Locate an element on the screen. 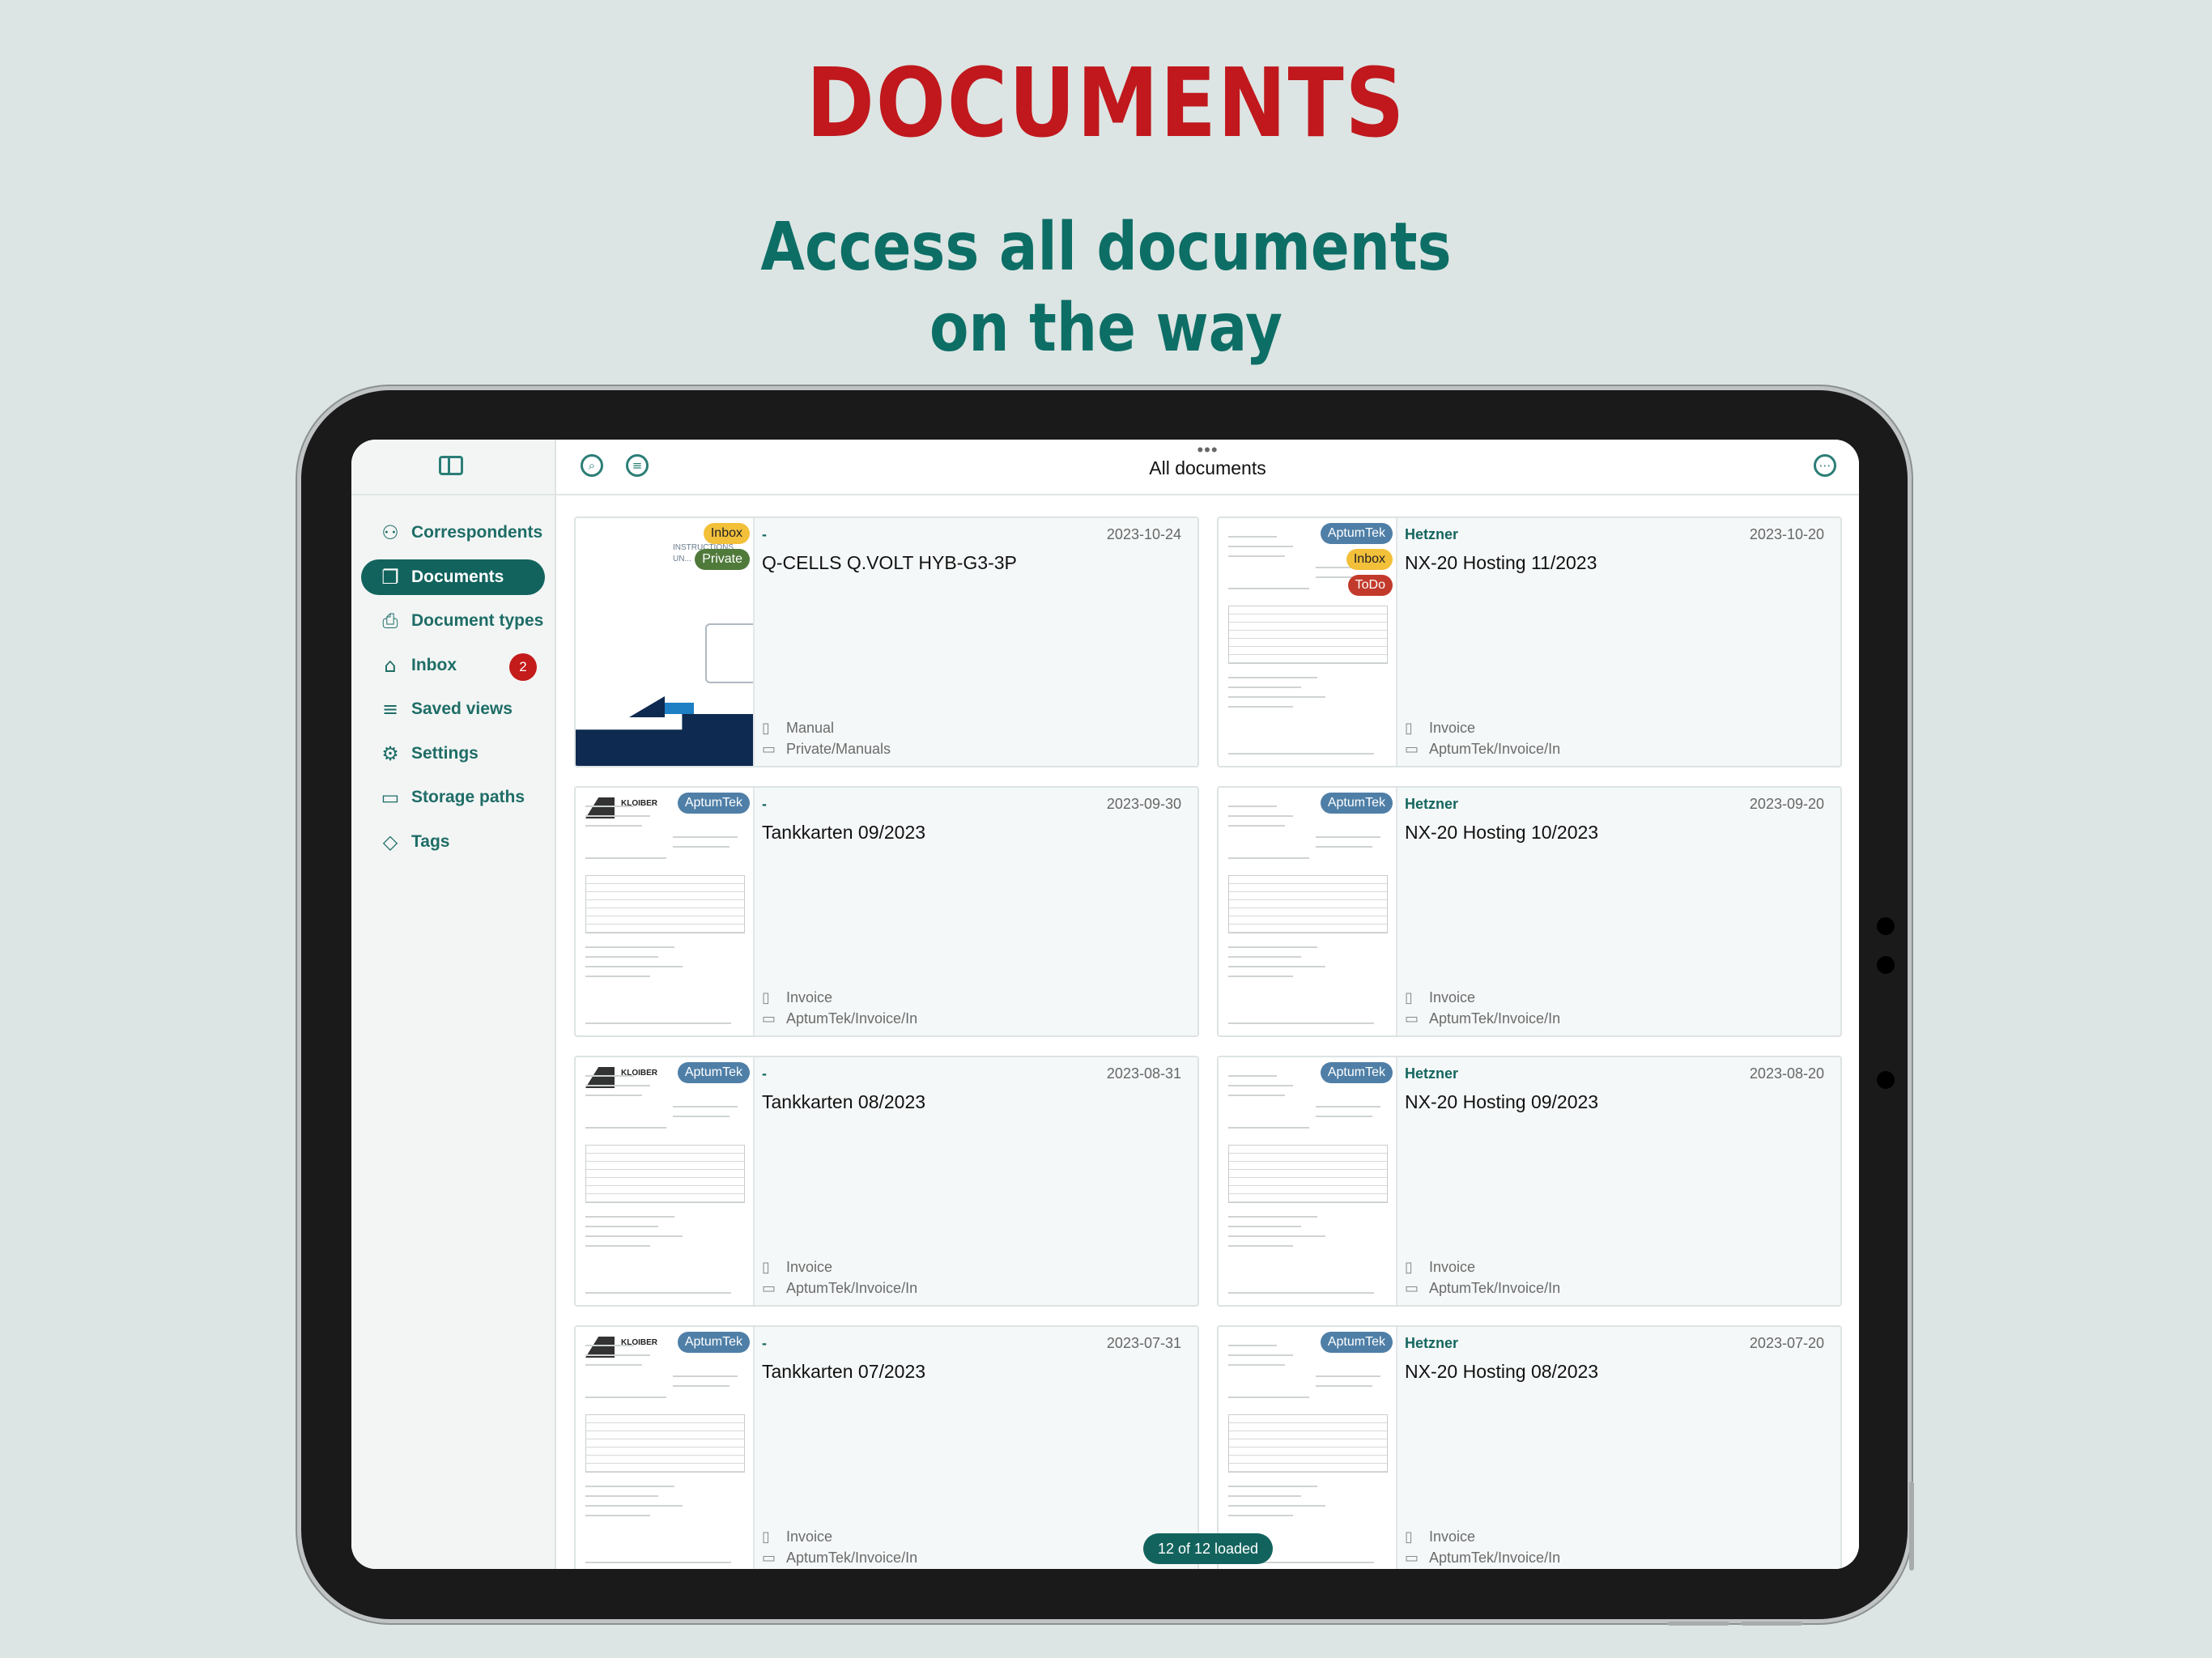 The image size is (2212, 1658). saved-views-icon: ≡ is located at coordinates (390, 709).